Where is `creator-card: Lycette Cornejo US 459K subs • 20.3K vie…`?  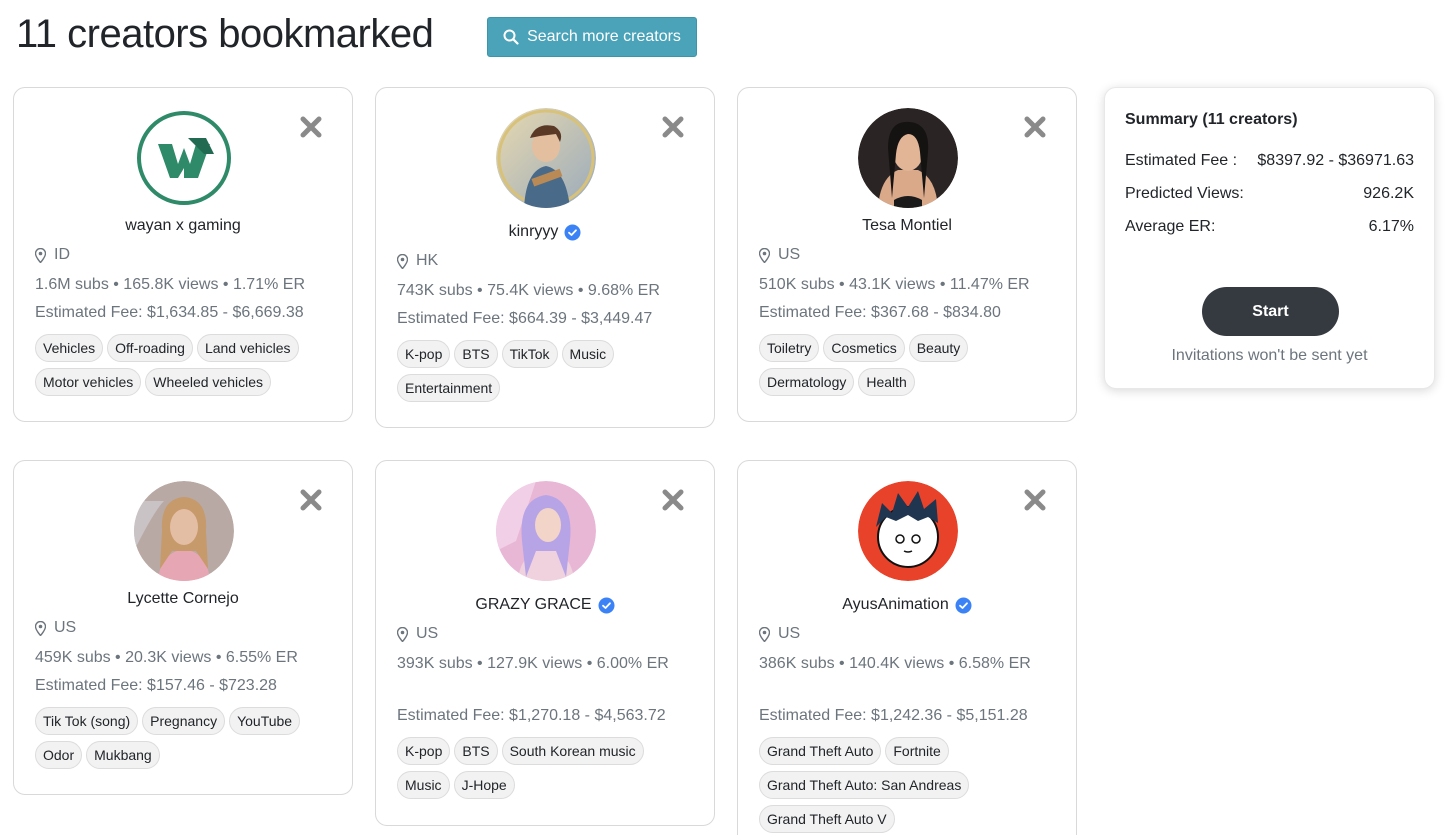 creator-card: Lycette Cornejo US 459K subs • 20.3K vie… is located at coordinates (183, 627).